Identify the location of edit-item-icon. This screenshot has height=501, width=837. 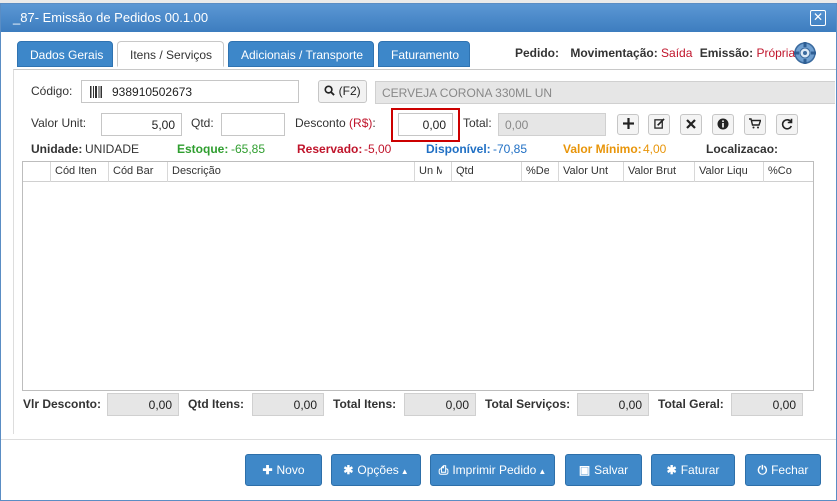
(659, 124).